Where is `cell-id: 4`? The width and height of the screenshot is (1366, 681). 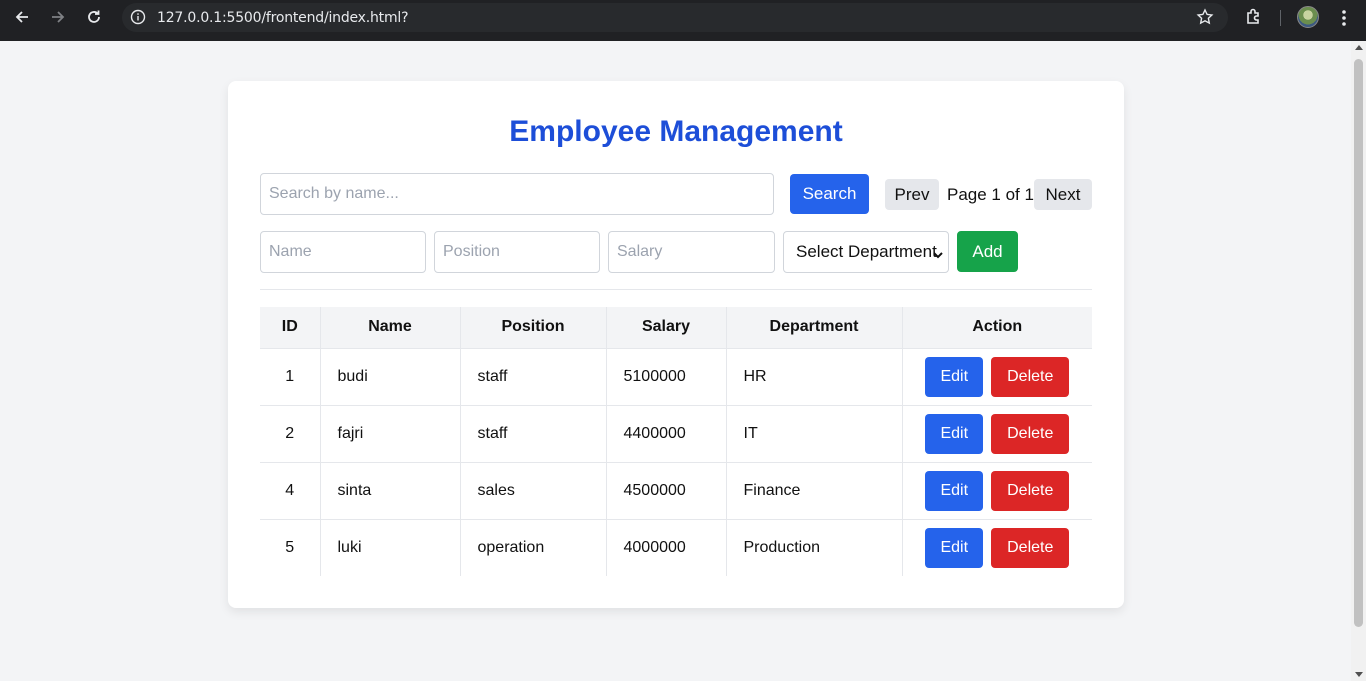 cell-id: 4 is located at coordinates (290, 490).